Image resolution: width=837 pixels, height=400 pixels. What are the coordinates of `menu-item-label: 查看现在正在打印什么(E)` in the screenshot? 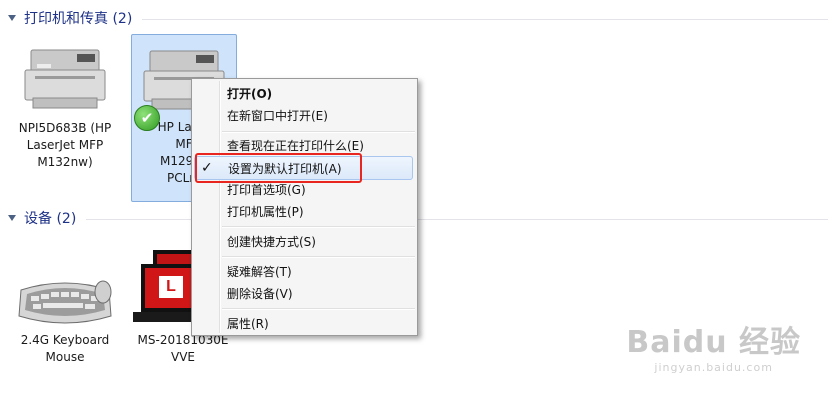 It's located at (295, 145).